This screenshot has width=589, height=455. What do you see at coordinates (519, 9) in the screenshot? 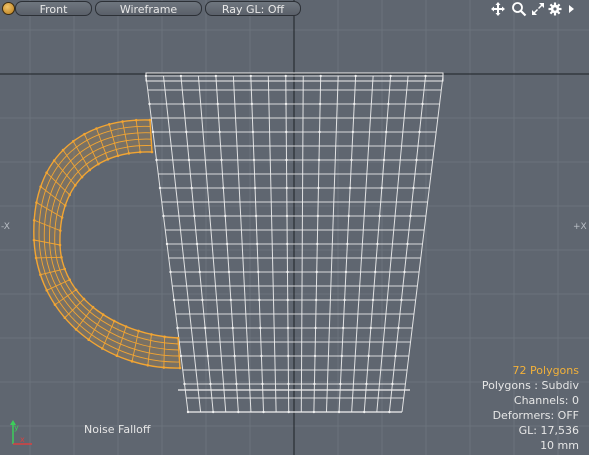
I see `zoom-view-icon` at bounding box center [519, 9].